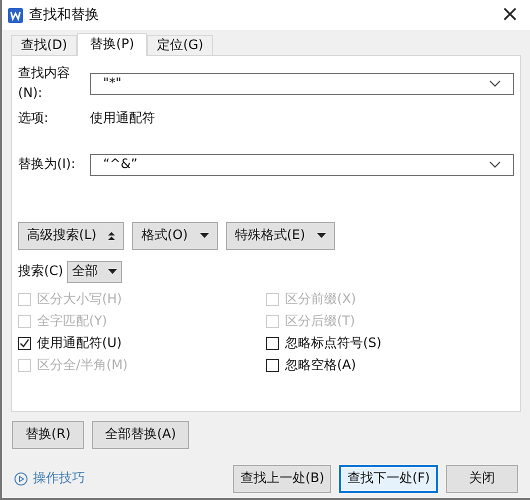  What do you see at coordinates (44, 83) in the screenshot?
I see `field-label: 查找内容(N):` at bounding box center [44, 83].